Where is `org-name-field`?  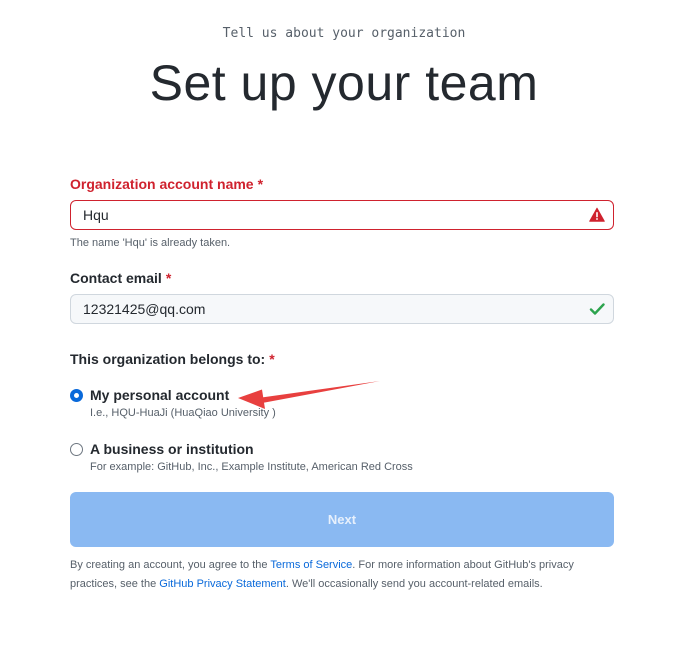 org-name-field is located at coordinates (342, 215).